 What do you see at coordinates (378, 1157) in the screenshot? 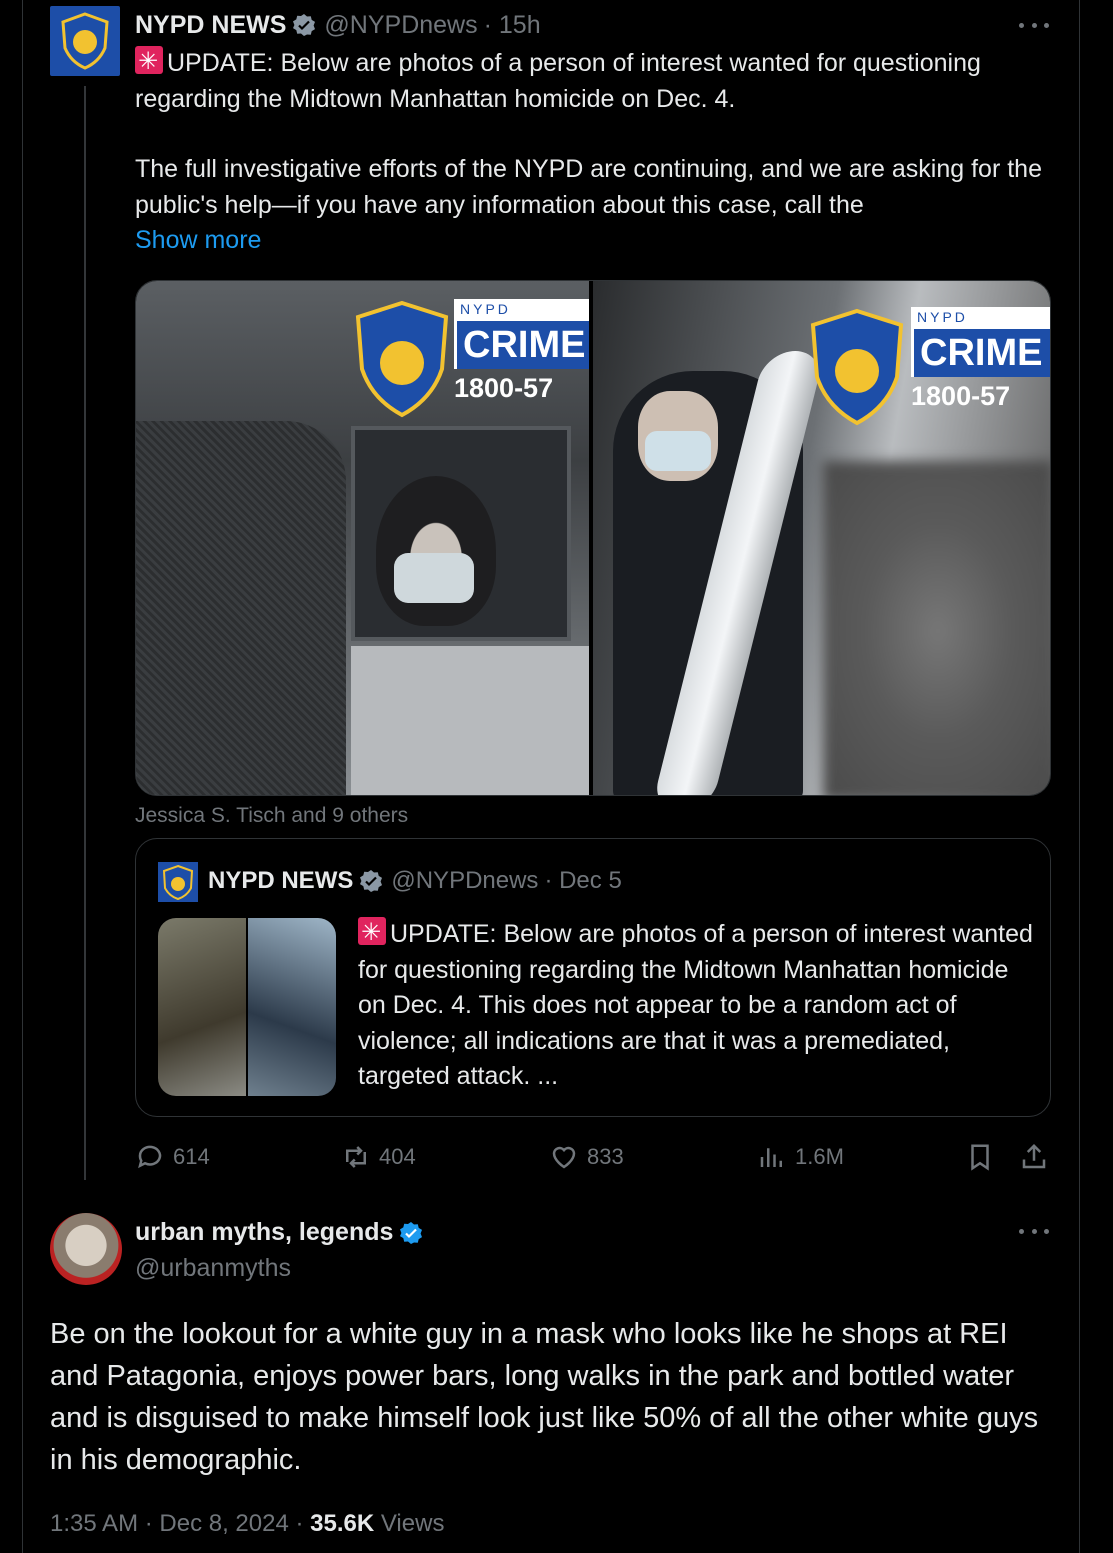
I see `repost-button: 404` at bounding box center [378, 1157].